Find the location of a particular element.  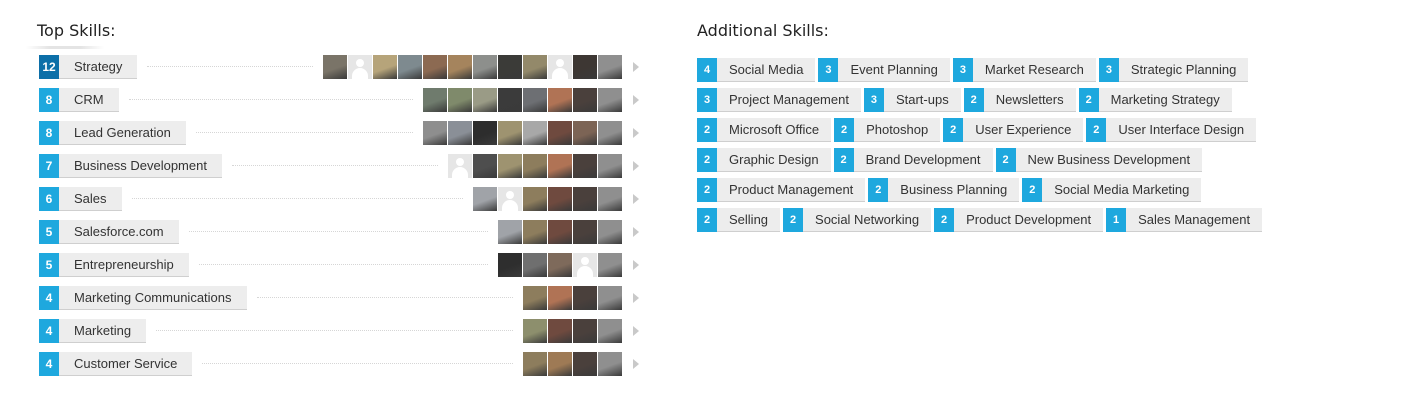

skill-pill: Selling is located at coordinates (749, 220).